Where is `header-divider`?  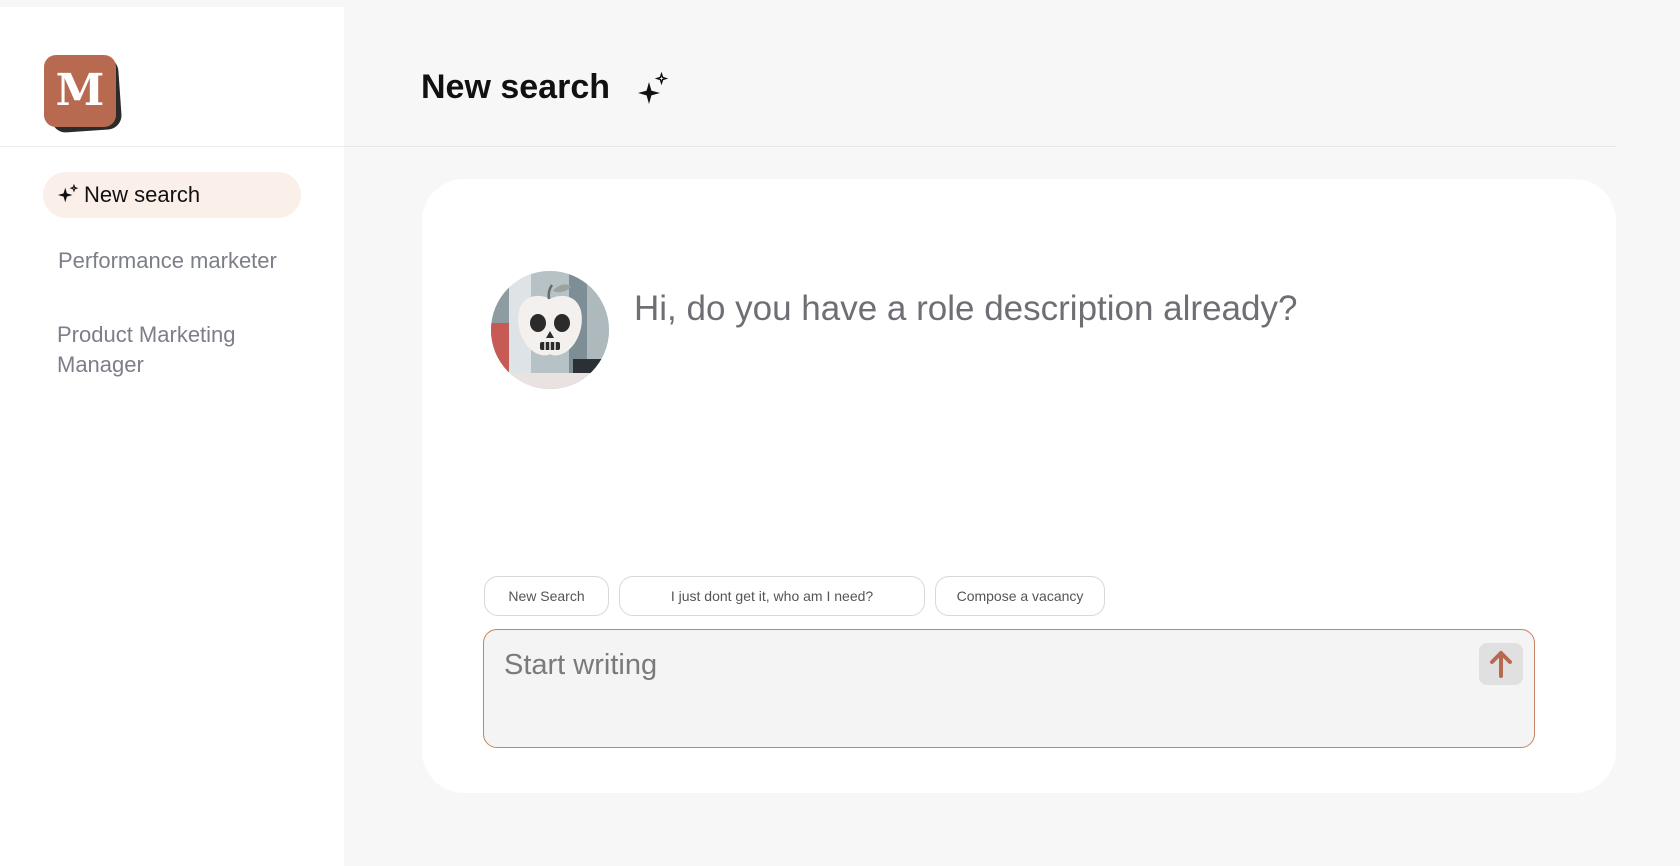
header-divider is located at coordinates (980, 146).